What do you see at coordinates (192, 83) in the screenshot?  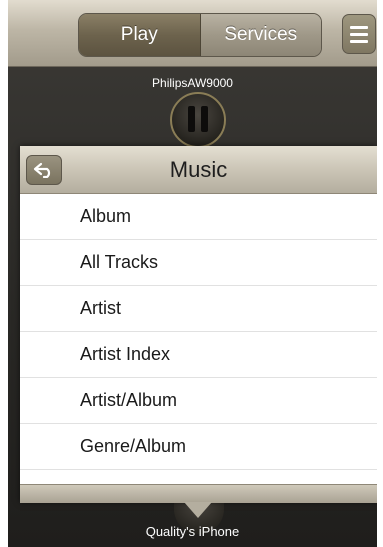 I see `device-name: PhilipsAW9000` at bounding box center [192, 83].